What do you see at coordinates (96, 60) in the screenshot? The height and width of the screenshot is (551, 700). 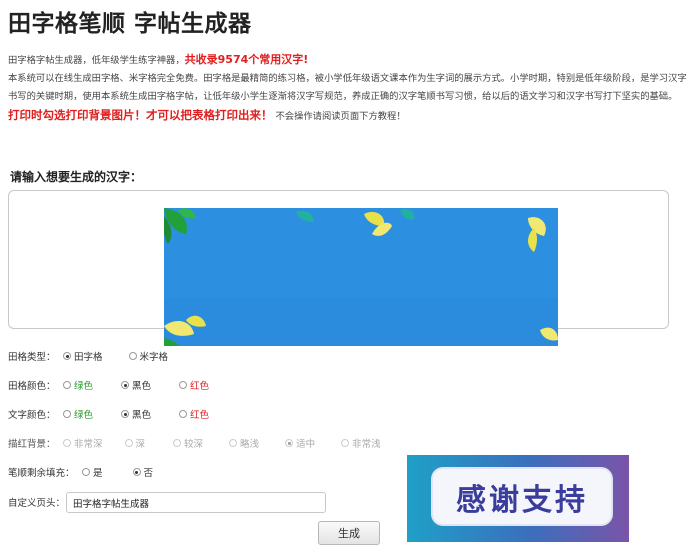 I see `intro-line-1-text: 田字格字帖生成器，低年级学生练字神器，` at bounding box center [96, 60].